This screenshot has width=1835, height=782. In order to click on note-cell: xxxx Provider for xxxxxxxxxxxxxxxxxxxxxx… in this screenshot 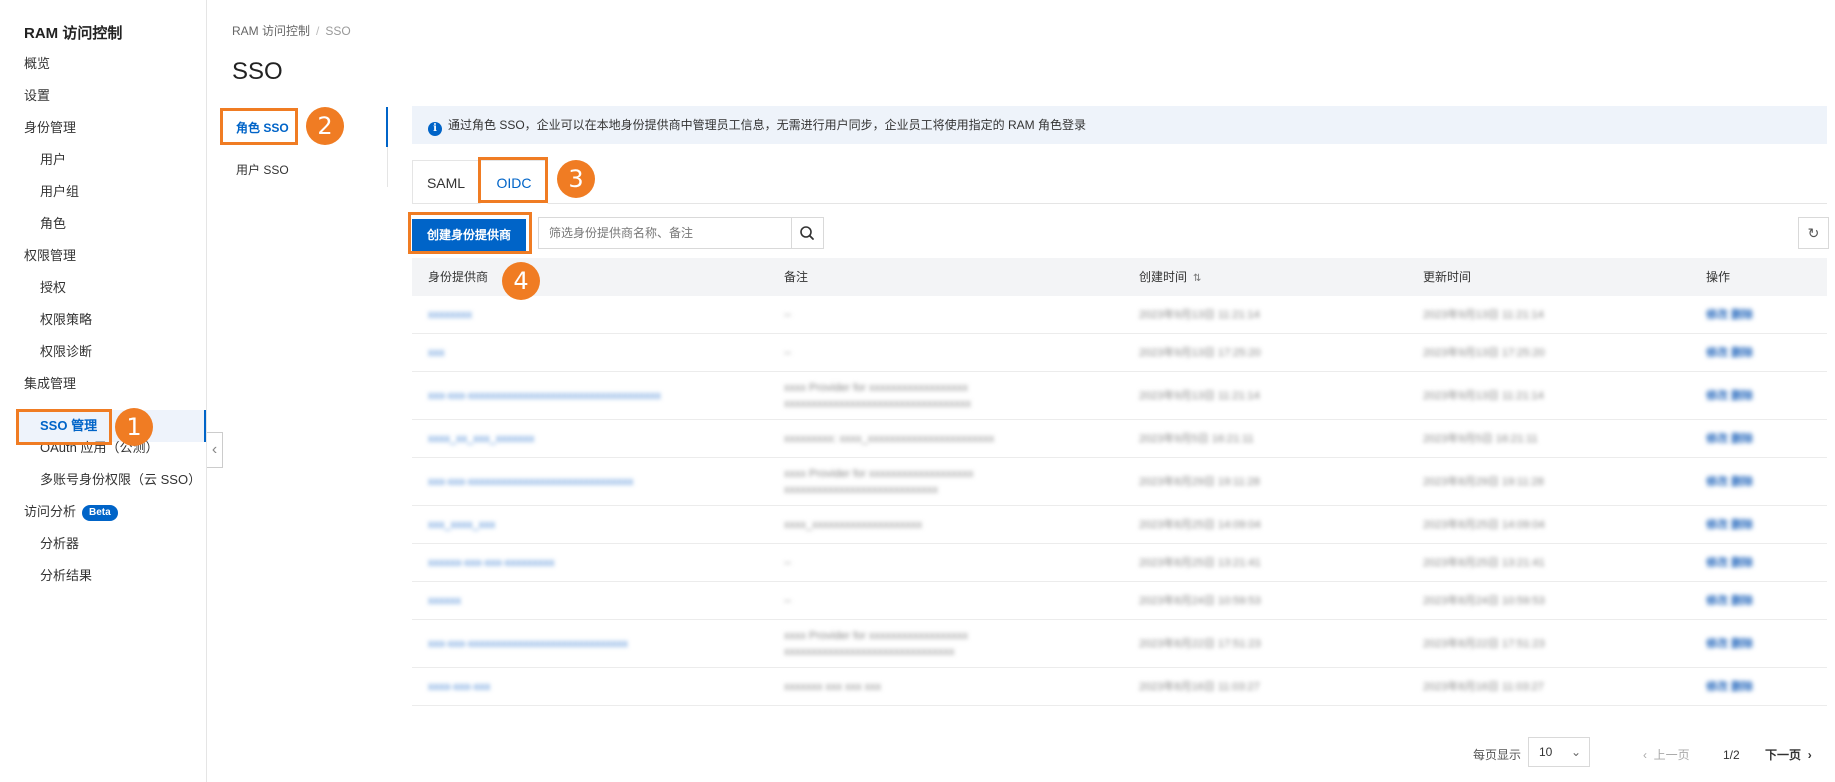, I will do `click(878, 482)`.